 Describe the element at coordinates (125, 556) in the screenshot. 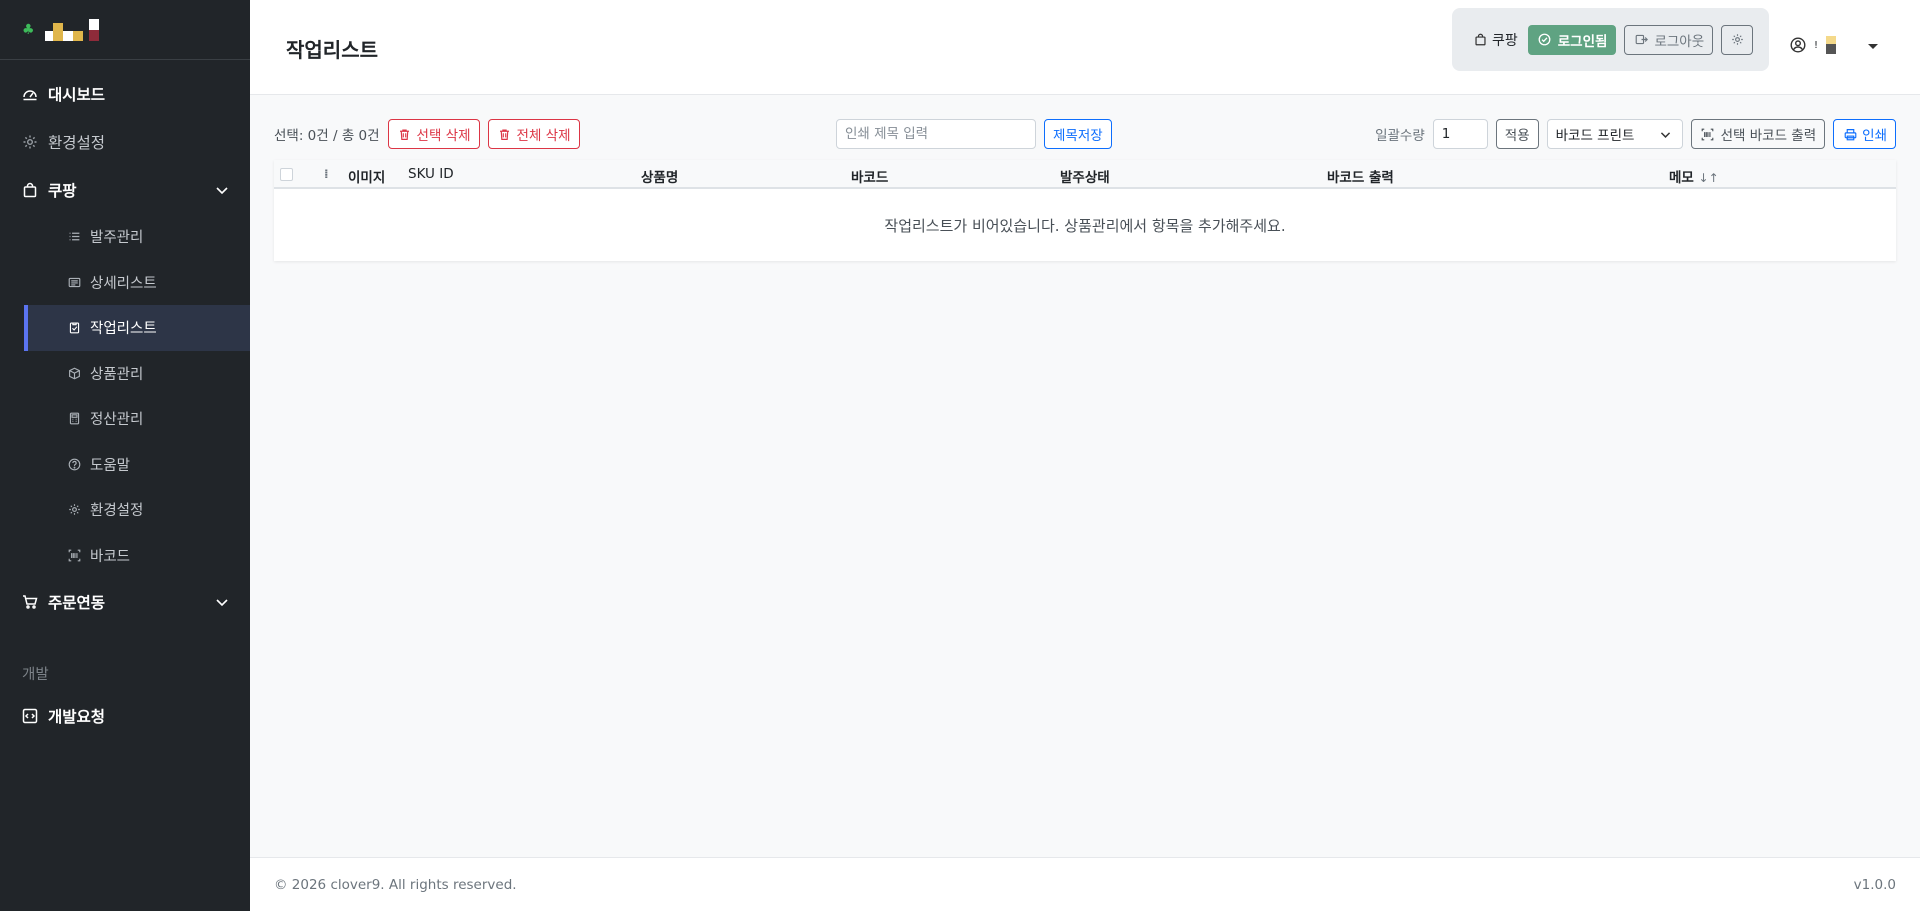

I see `sidebar-subitem-barcode: 바코드` at that location.